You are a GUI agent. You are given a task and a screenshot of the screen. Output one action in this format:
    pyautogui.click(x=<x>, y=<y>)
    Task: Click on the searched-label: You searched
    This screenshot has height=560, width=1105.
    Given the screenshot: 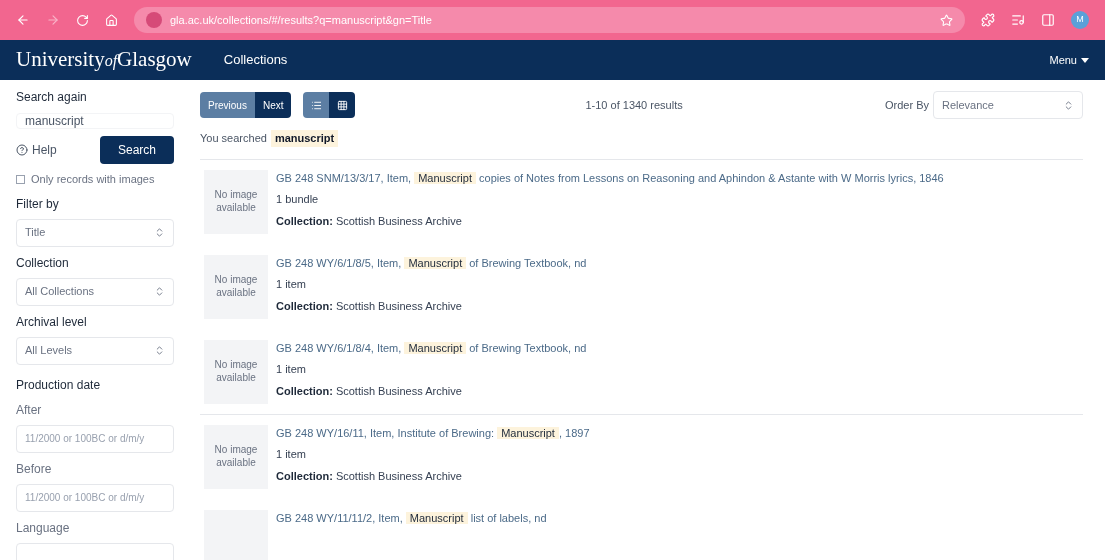 What is the action you would take?
    pyautogui.click(x=233, y=138)
    